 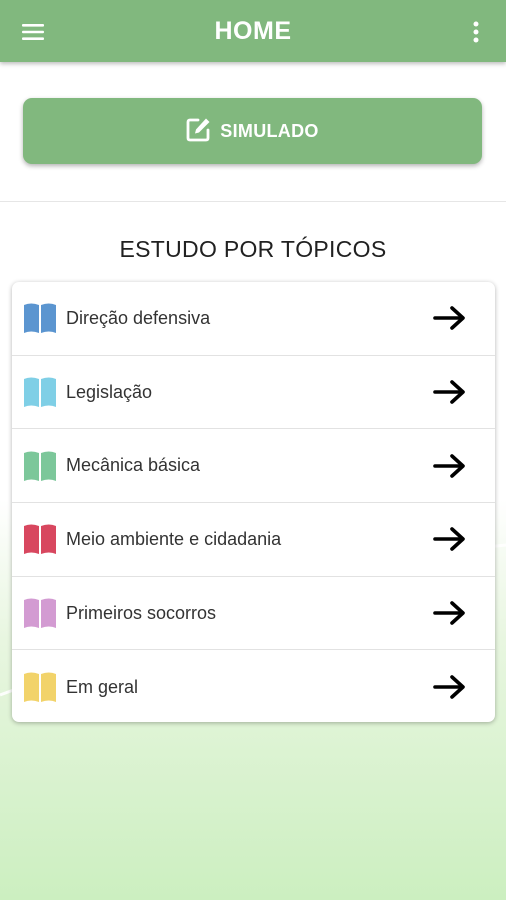 What do you see at coordinates (138, 317) in the screenshot?
I see `topic-label: Direção defensiva` at bounding box center [138, 317].